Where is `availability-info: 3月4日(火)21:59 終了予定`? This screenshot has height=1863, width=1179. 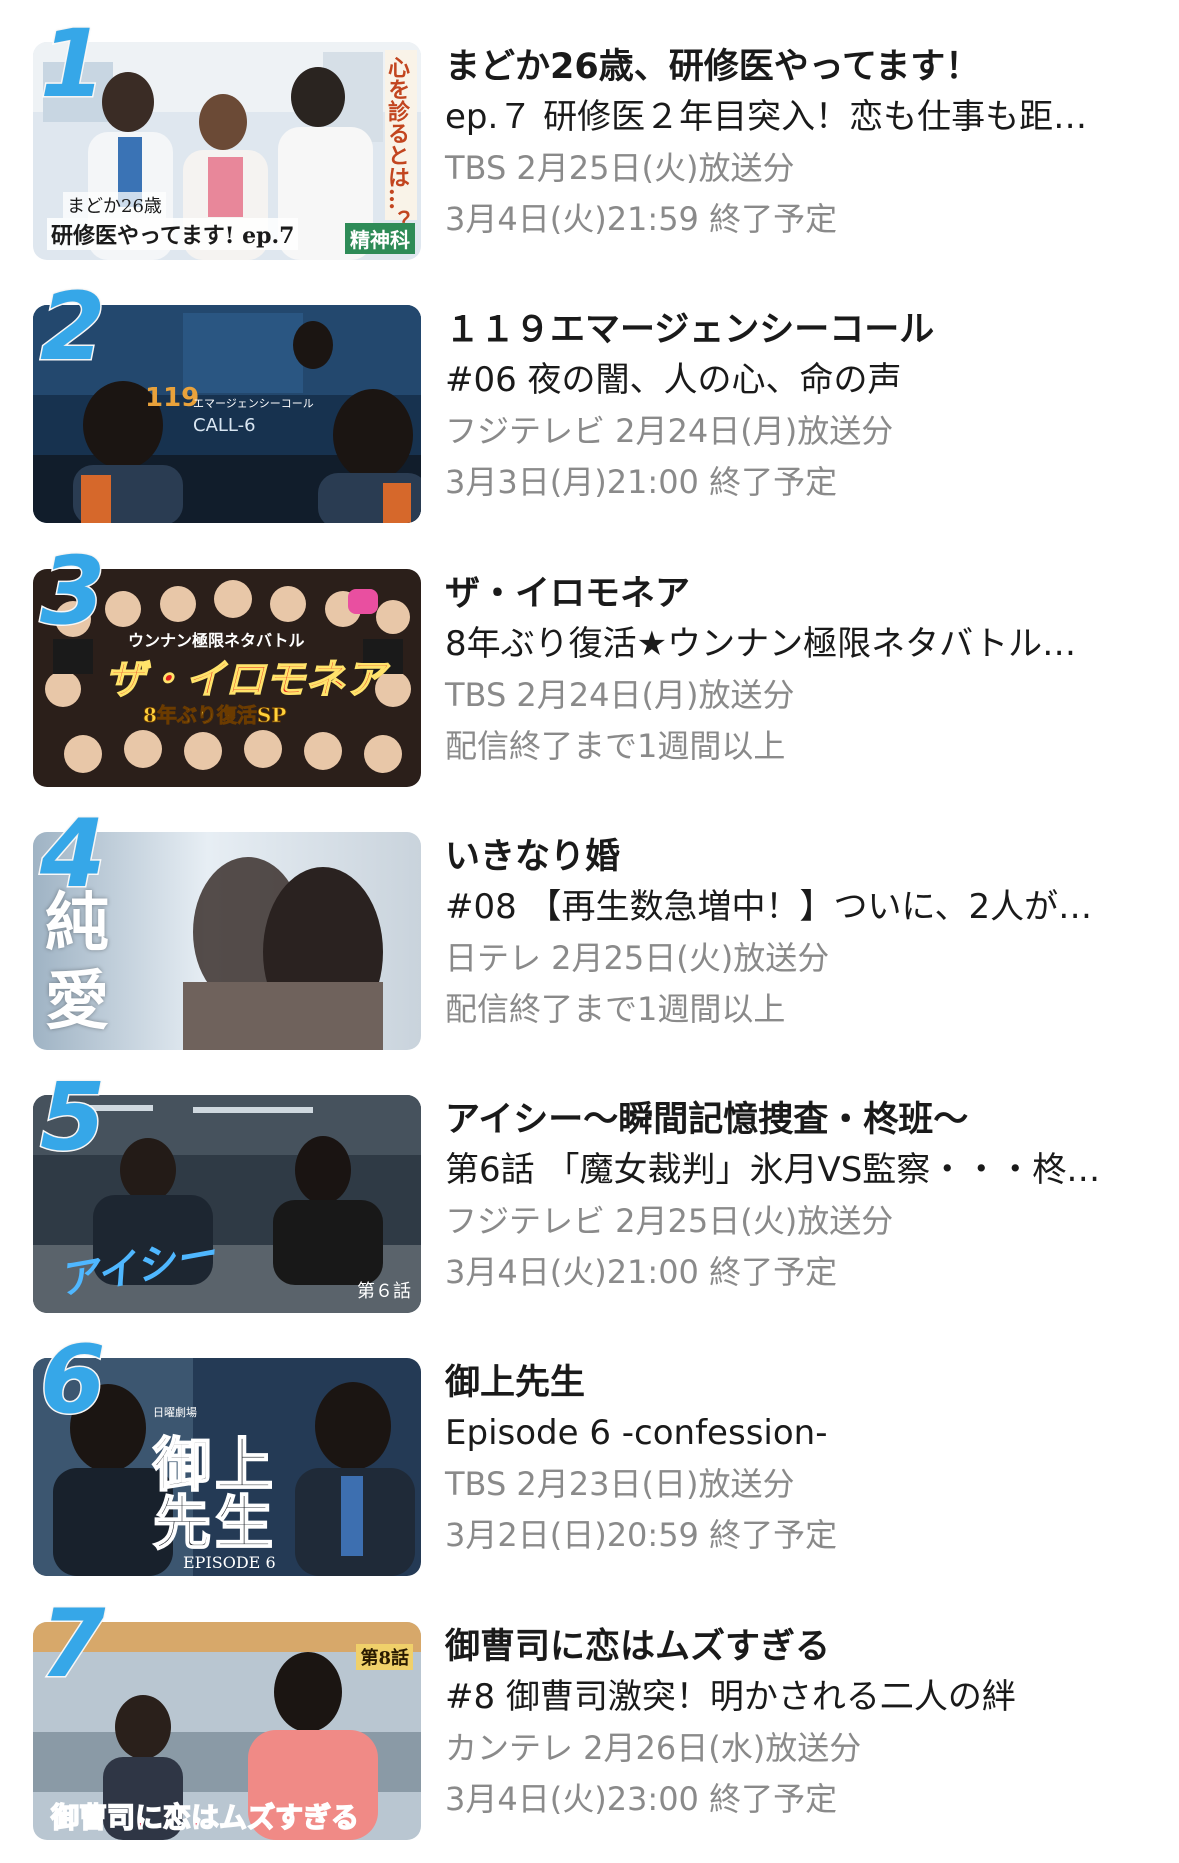 availability-info: 3月4日(火)21:59 終了予定 is located at coordinates (641, 219).